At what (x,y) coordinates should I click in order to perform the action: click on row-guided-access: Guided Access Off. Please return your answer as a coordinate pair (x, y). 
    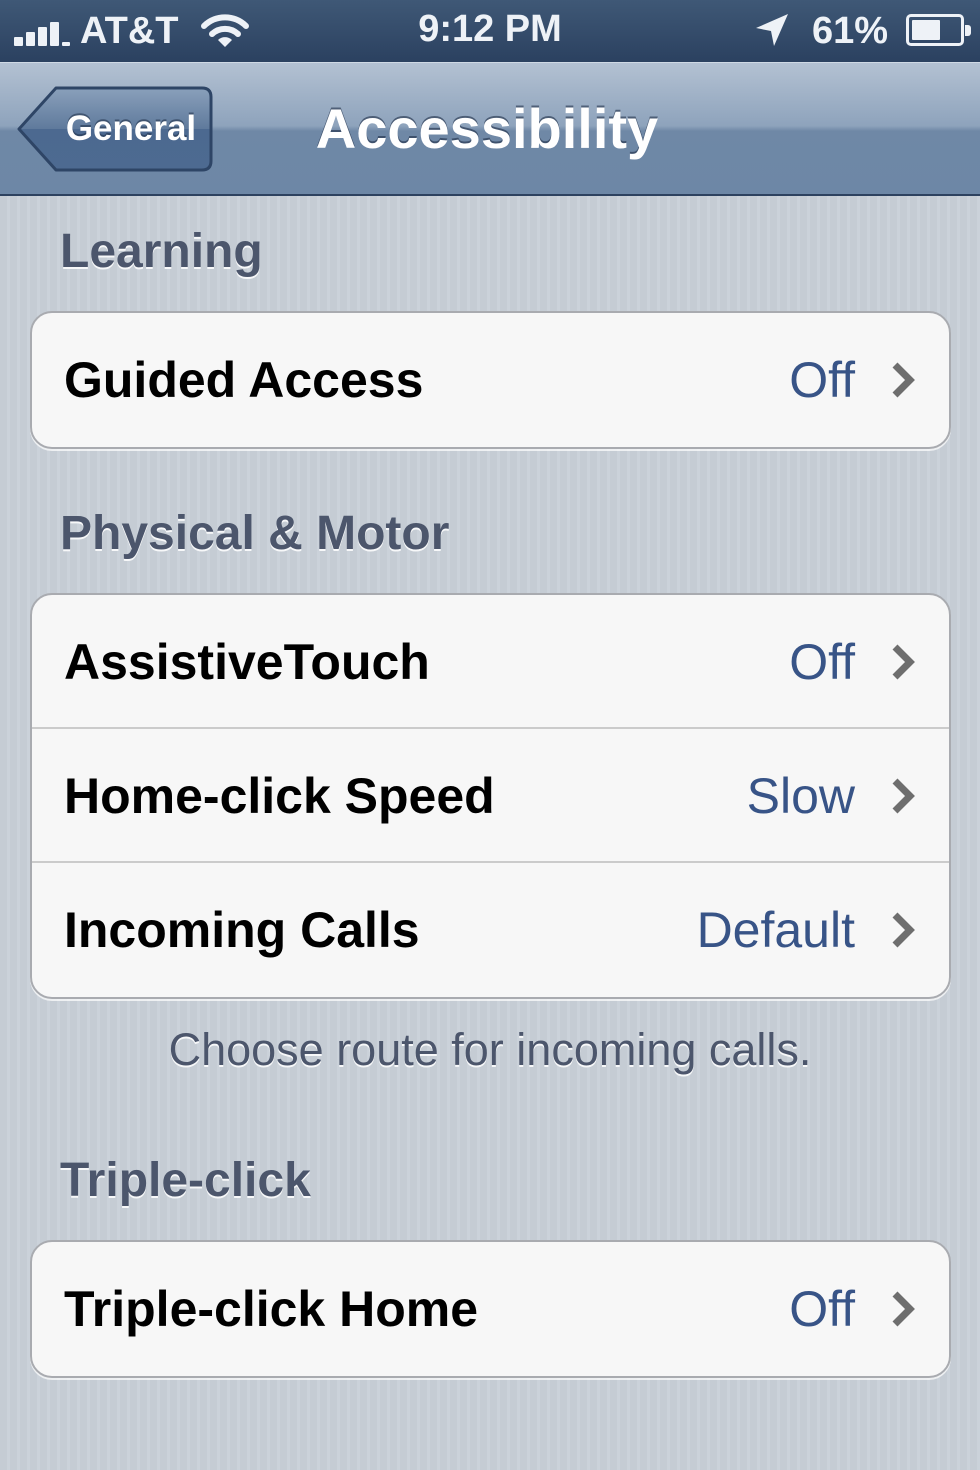
    Looking at the image, I should click on (490, 380).